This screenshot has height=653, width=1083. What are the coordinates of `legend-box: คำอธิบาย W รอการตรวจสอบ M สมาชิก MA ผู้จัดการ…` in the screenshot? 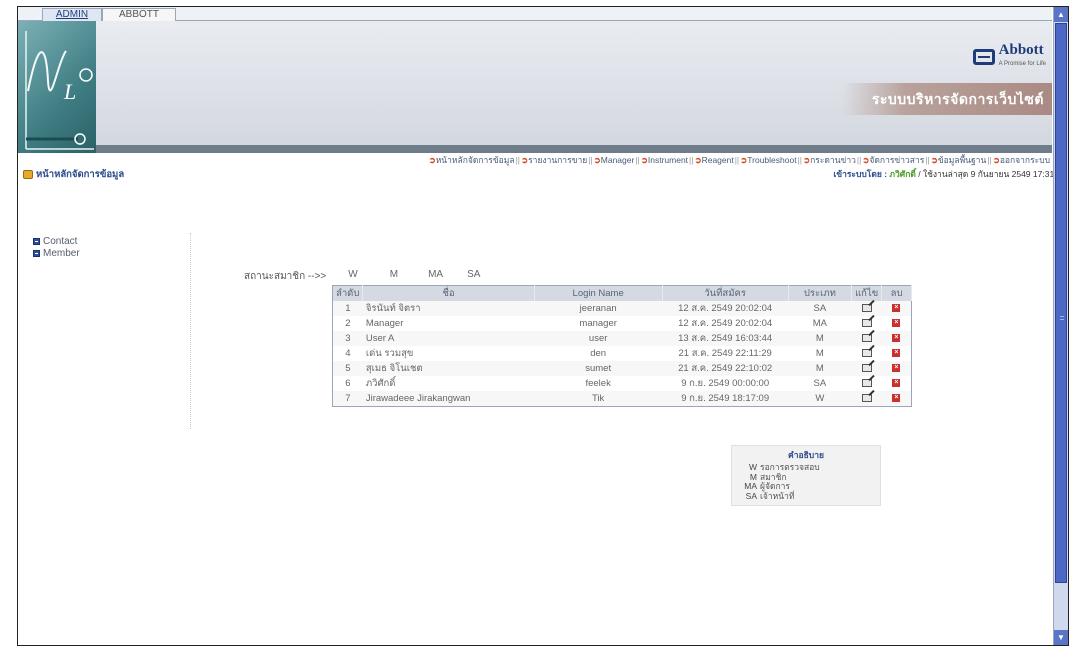 It's located at (806, 475).